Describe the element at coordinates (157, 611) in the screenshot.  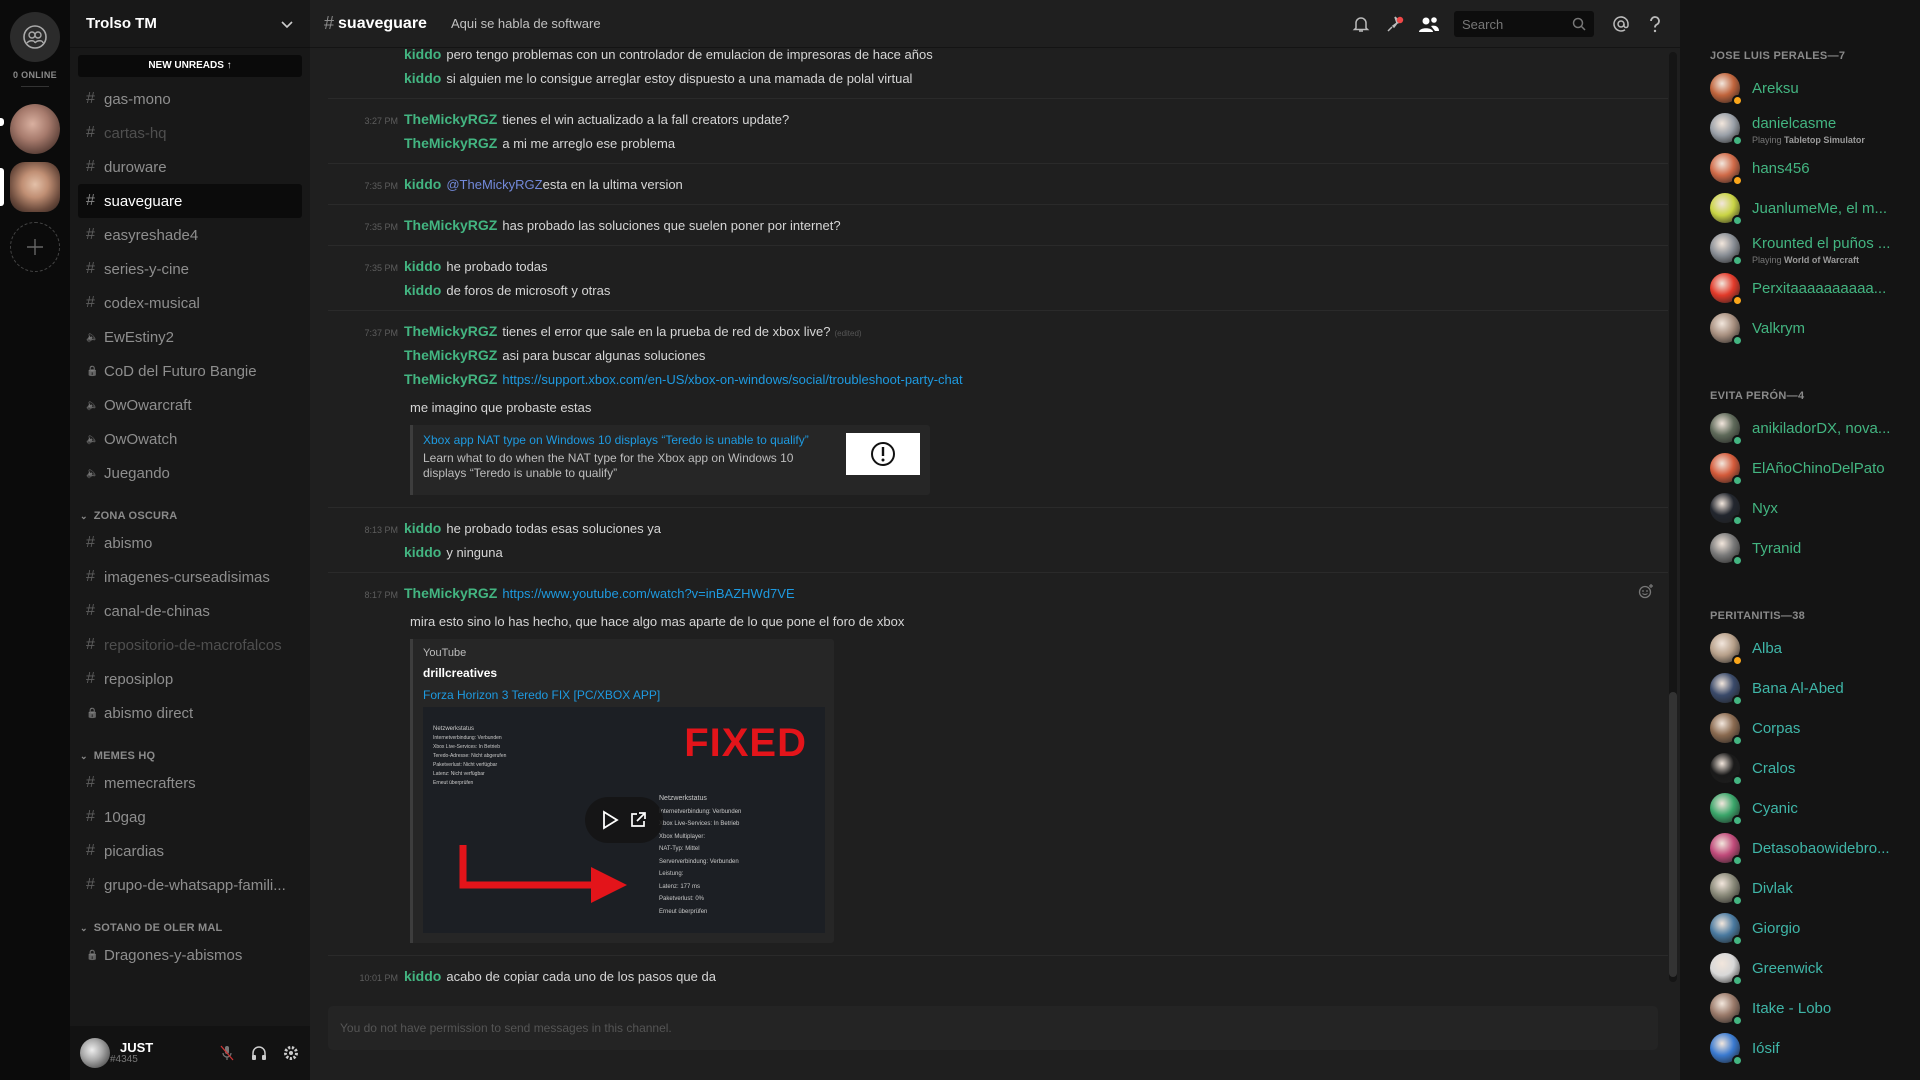
I see `channel-label: canal-de-chinas` at that location.